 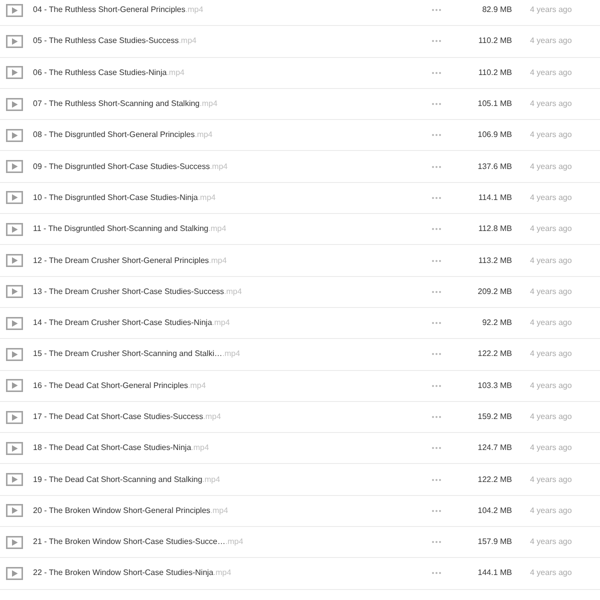 What do you see at coordinates (128, 291) in the screenshot?
I see `file-name: 13 - The Dream Crusher Short-Case Studies-Success` at bounding box center [128, 291].